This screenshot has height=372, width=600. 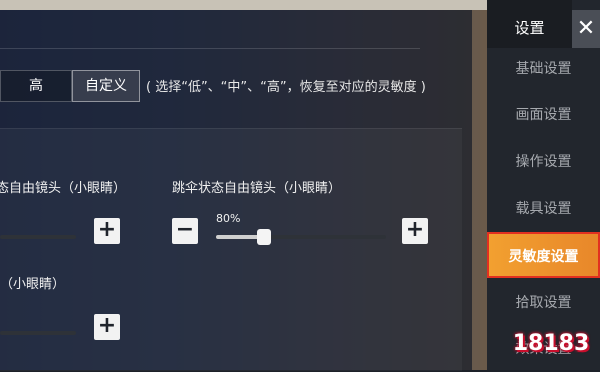 I want to click on slider-track-left-top, so click(x=38, y=237).